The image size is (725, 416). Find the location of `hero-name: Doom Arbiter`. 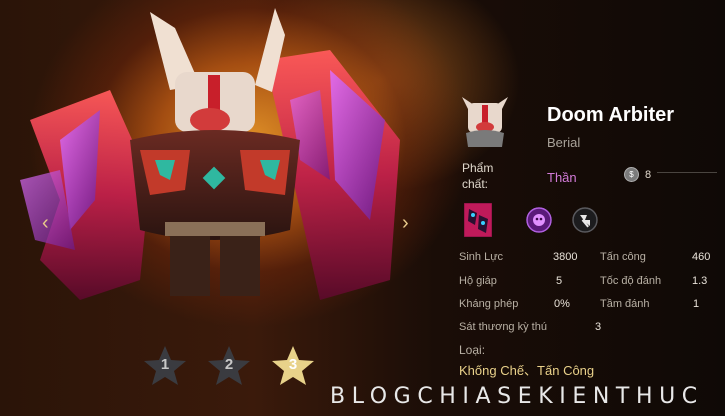

hero-name: Doom Arbiter is located at coordinates (611, 115).